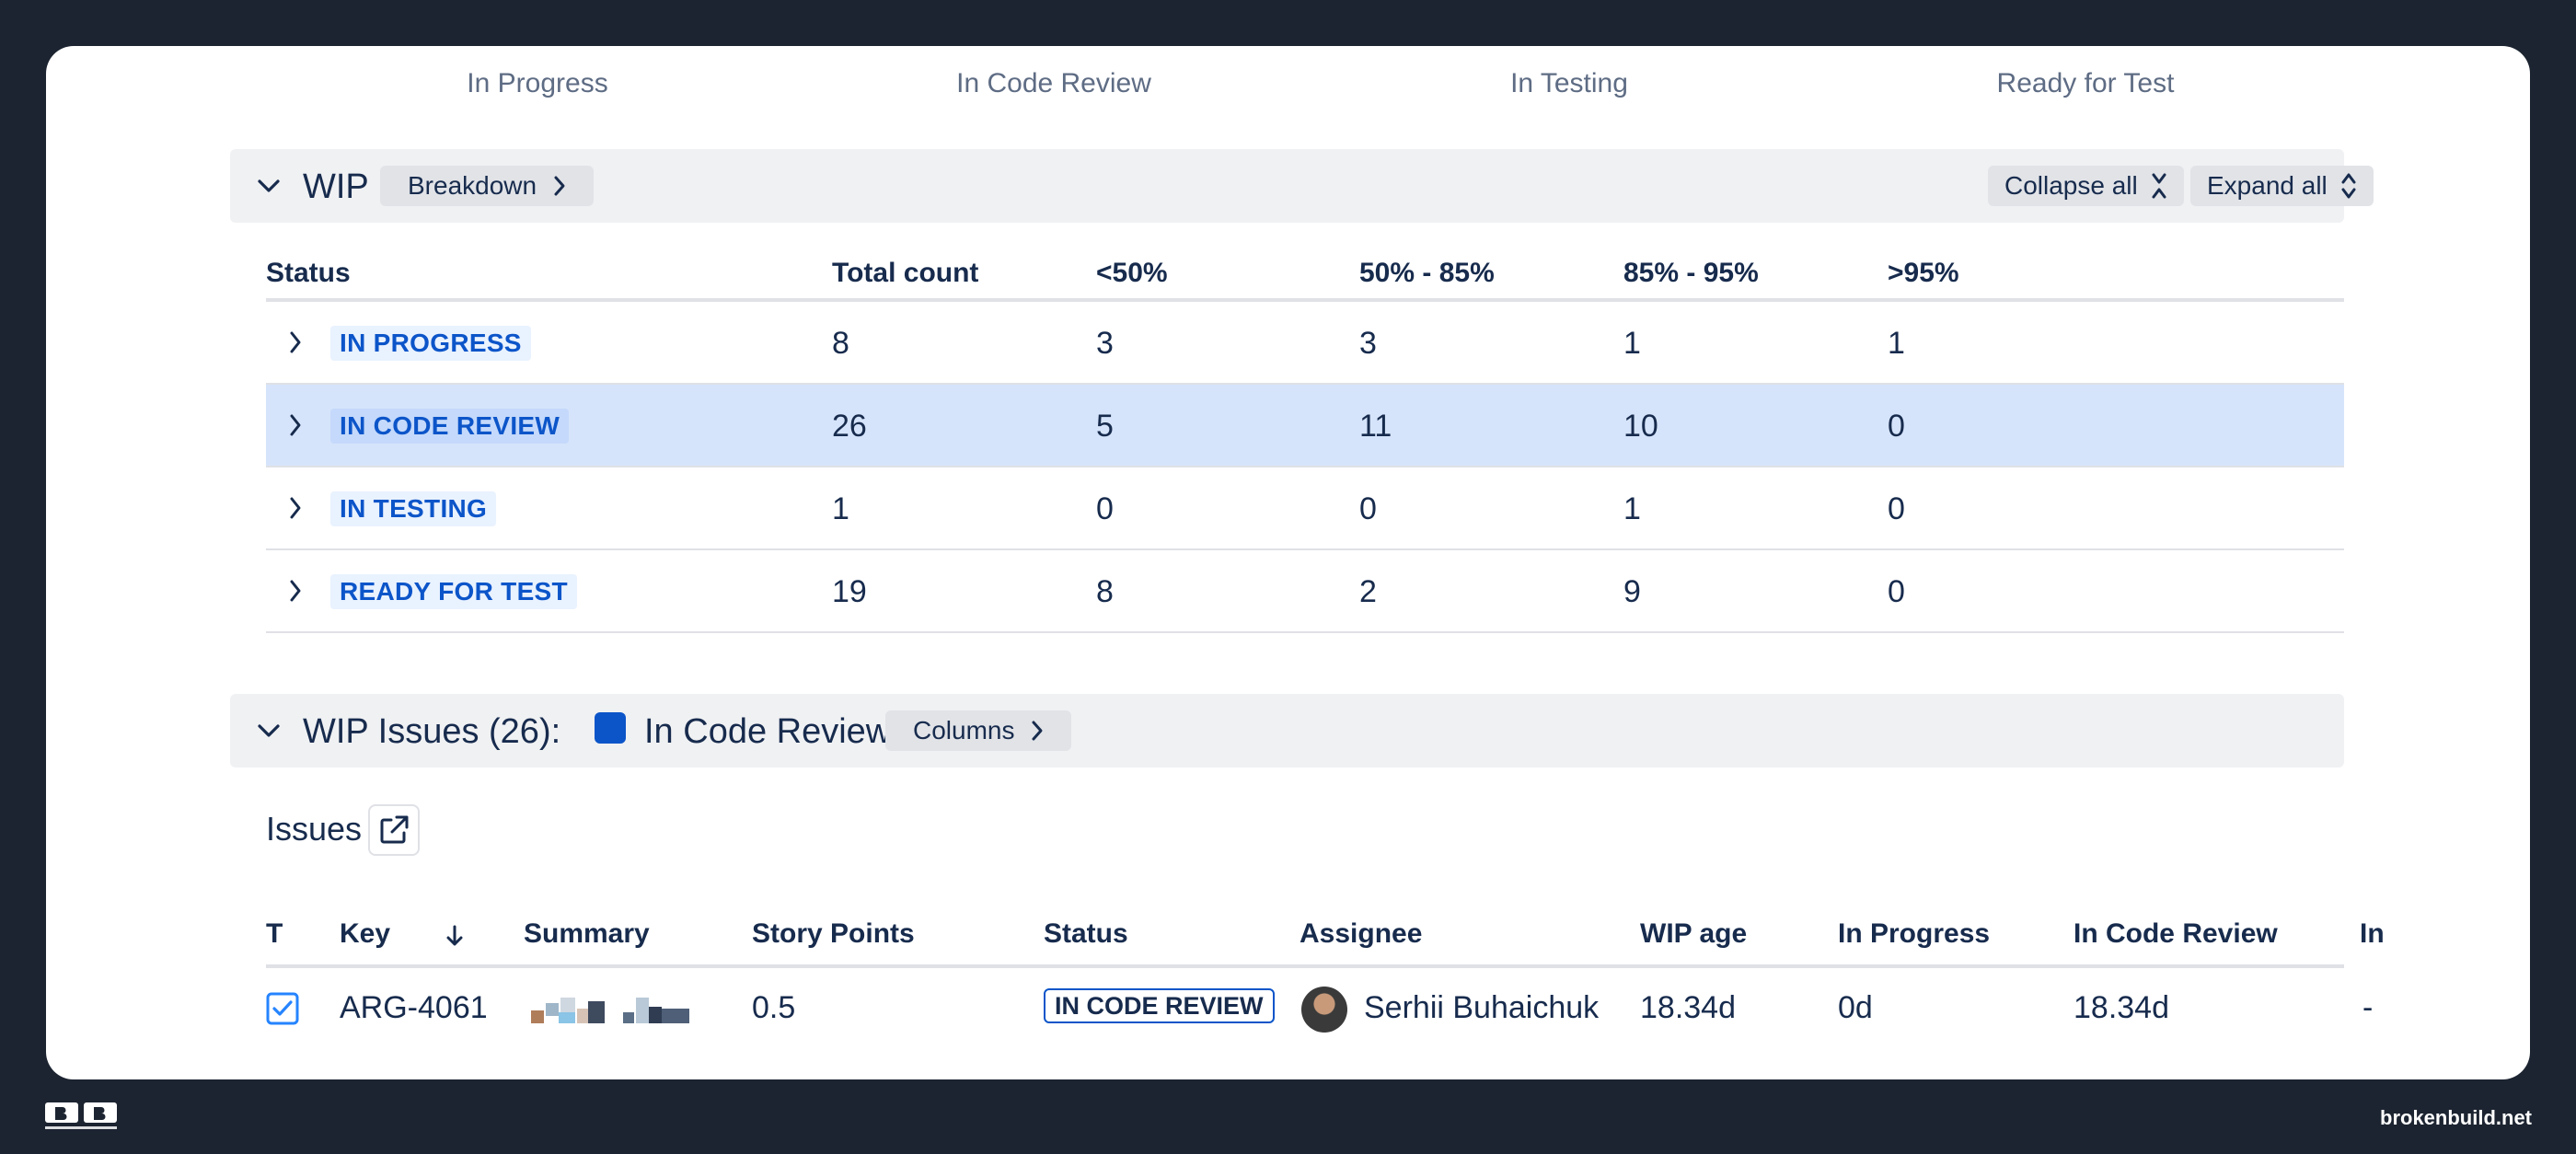  I want to click on collapse-icon, so click(2159, 186).